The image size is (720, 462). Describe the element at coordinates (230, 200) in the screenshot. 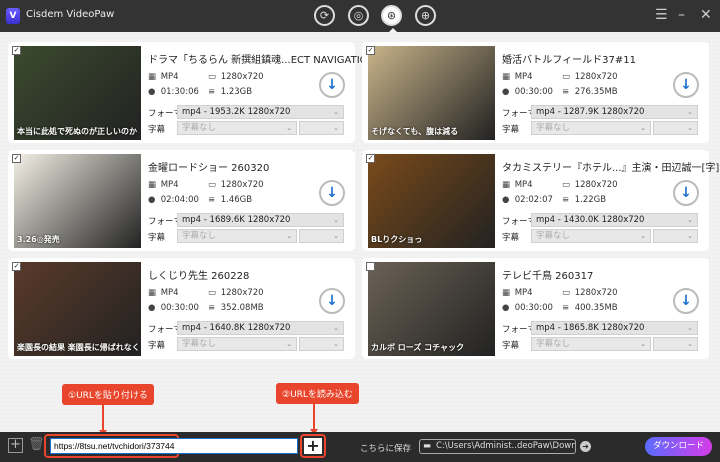

I see `size-info: ≡ 1.46GB` at that location.